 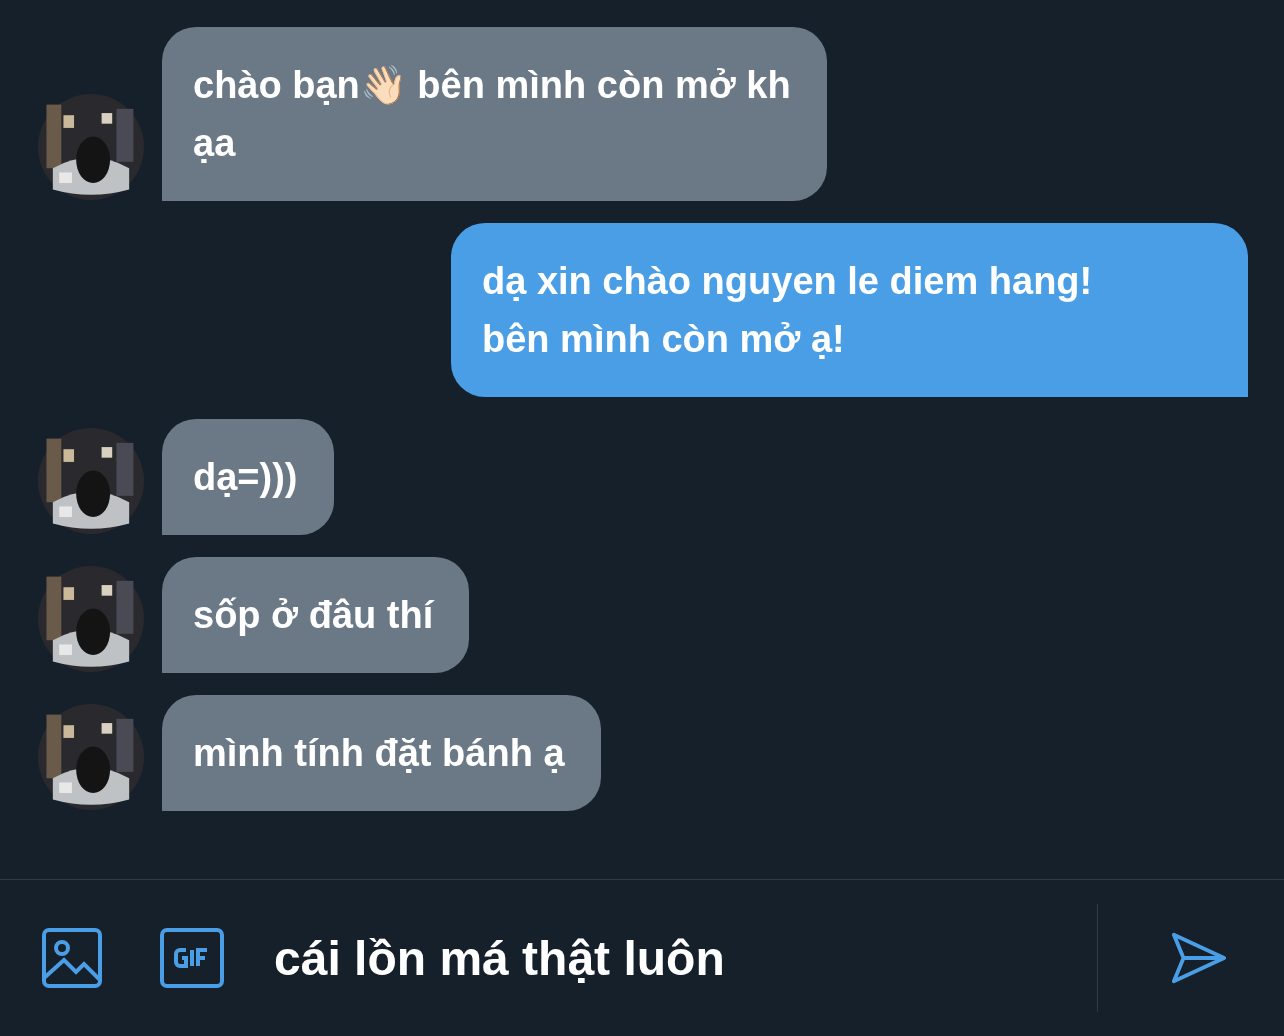 What do you see at coordinates (675, 958) in the screenshot?
I see `message-input: cái lồn má thật luôn` at bounding box center [675, 958].